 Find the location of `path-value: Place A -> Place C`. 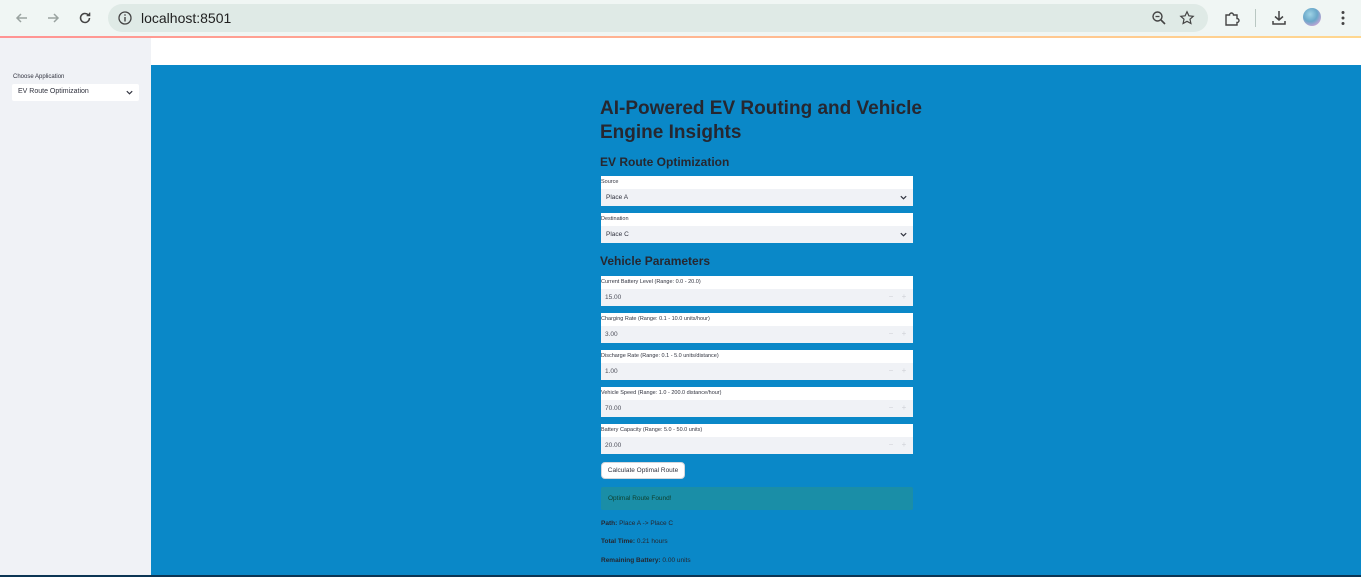

path-value: Place A -> Place C is located at coordinates (646, 523).